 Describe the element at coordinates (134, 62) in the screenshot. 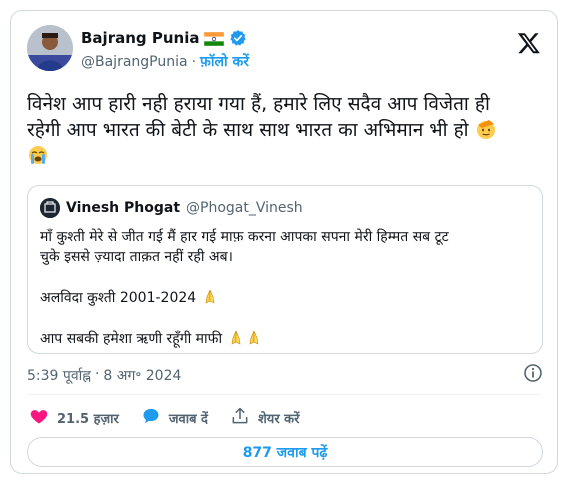

I see `author-handle: @BajrangPunia` at that location.